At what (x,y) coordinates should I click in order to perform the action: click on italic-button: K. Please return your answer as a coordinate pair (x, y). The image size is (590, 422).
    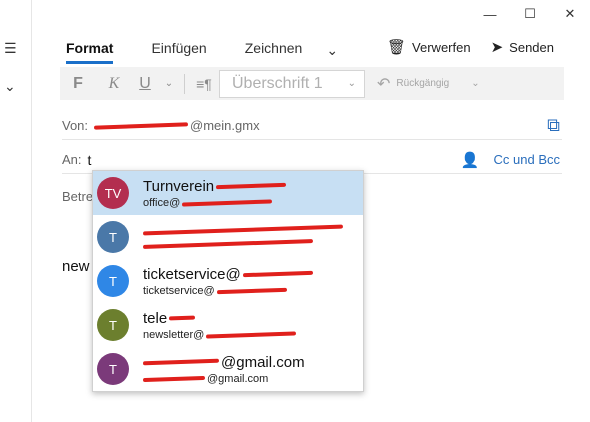
    Looking at the image, I should click on (114, 84).